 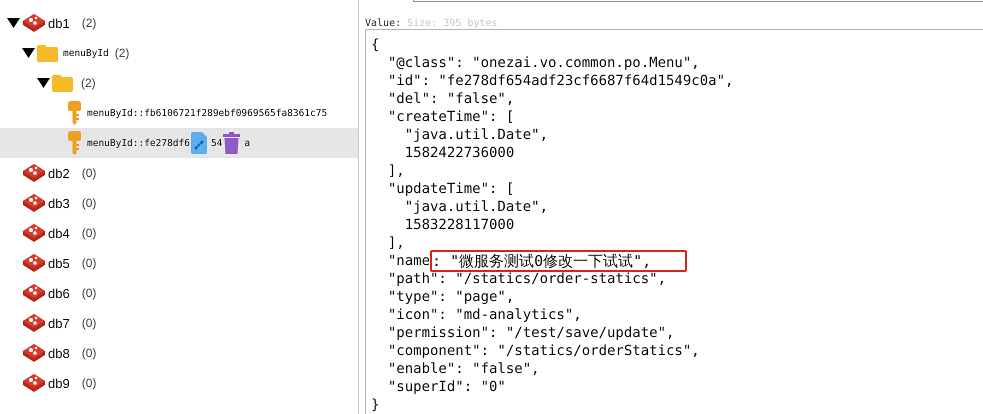 I want to click on code-line: "updateTime": [, so click(x=450, y=189).